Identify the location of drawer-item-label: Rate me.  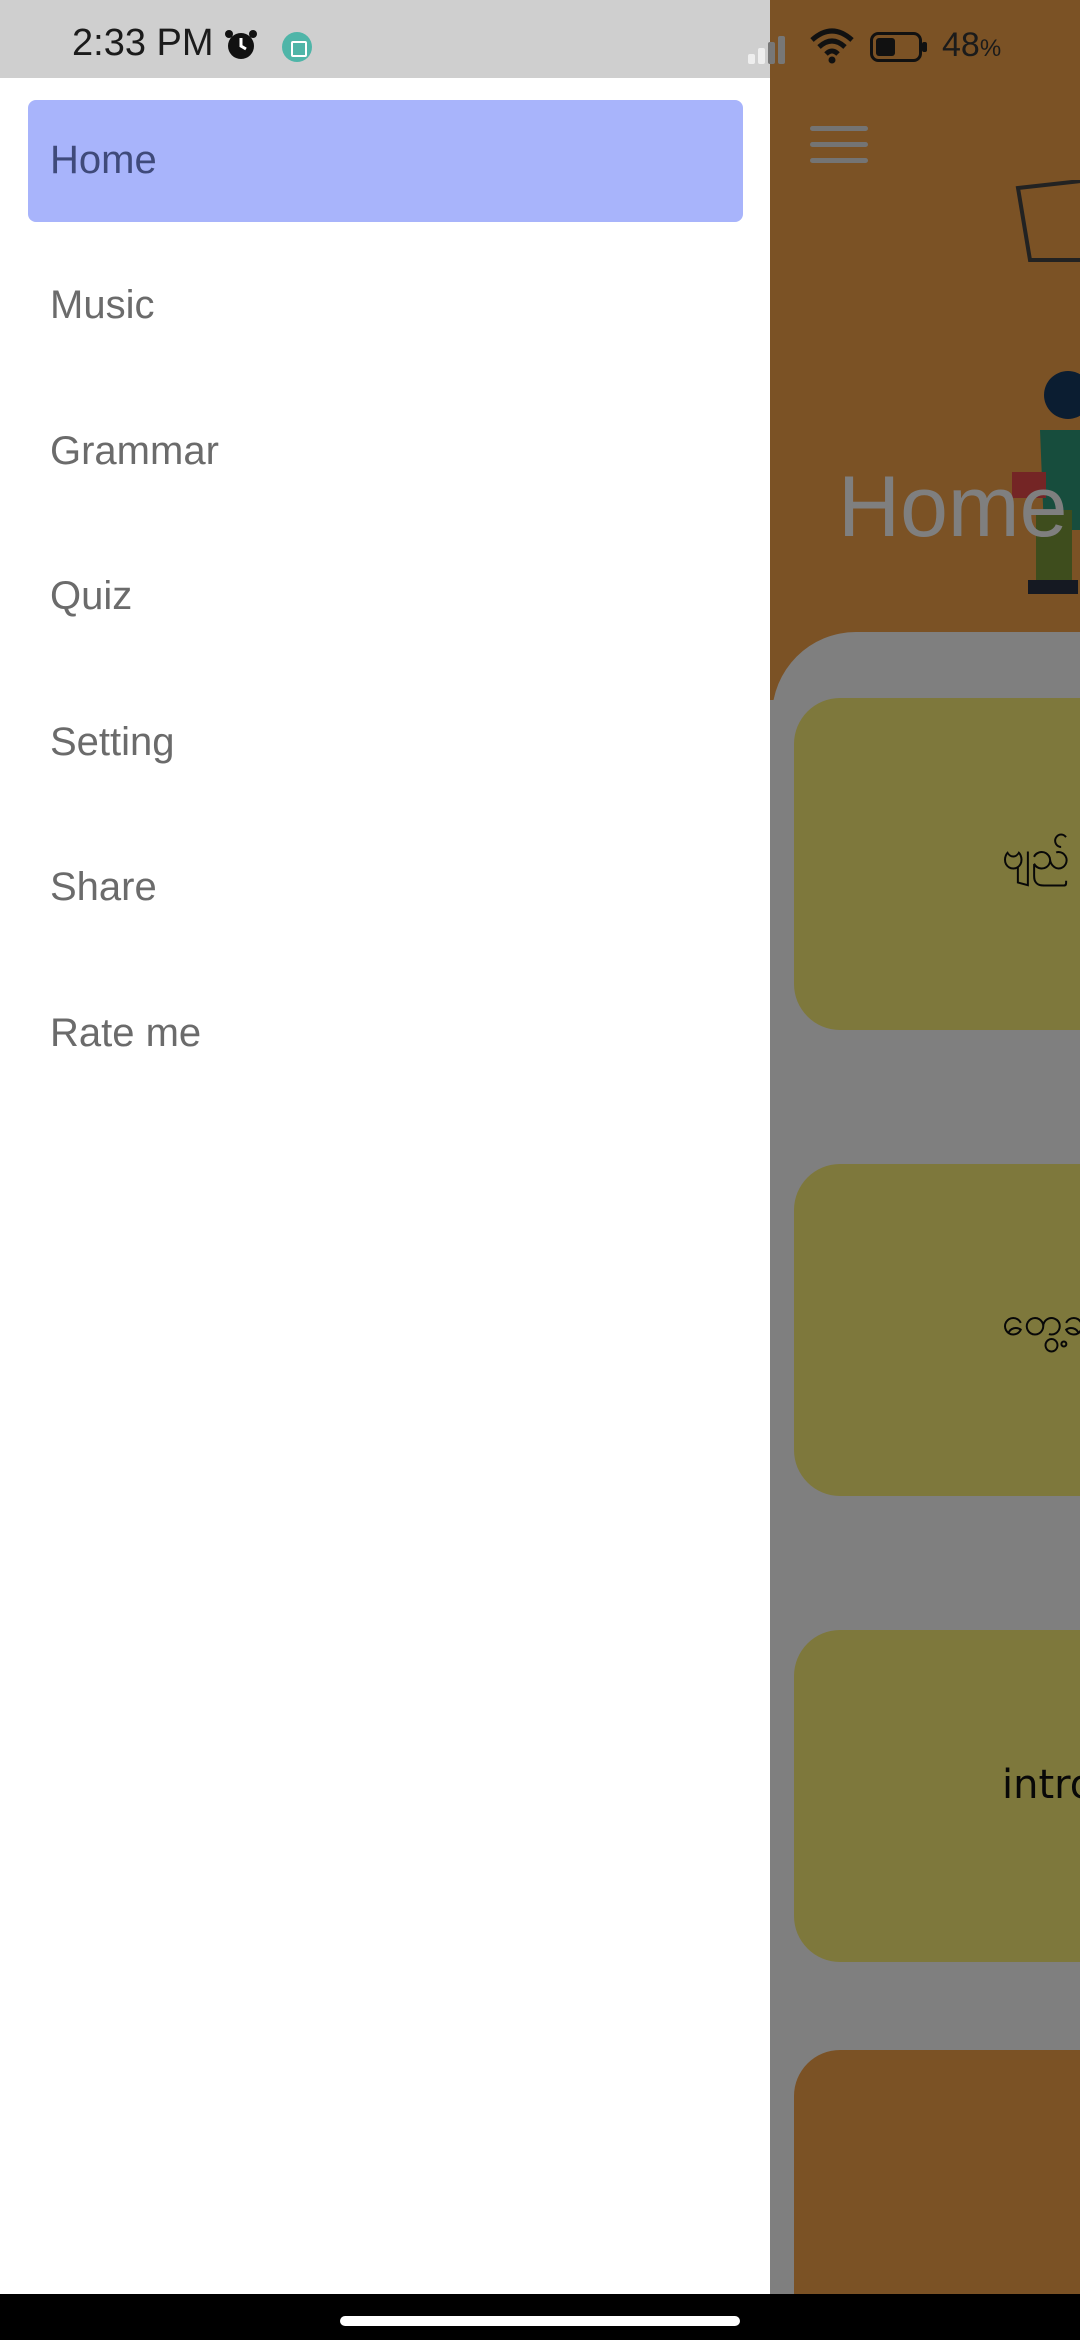
(126, 1033).